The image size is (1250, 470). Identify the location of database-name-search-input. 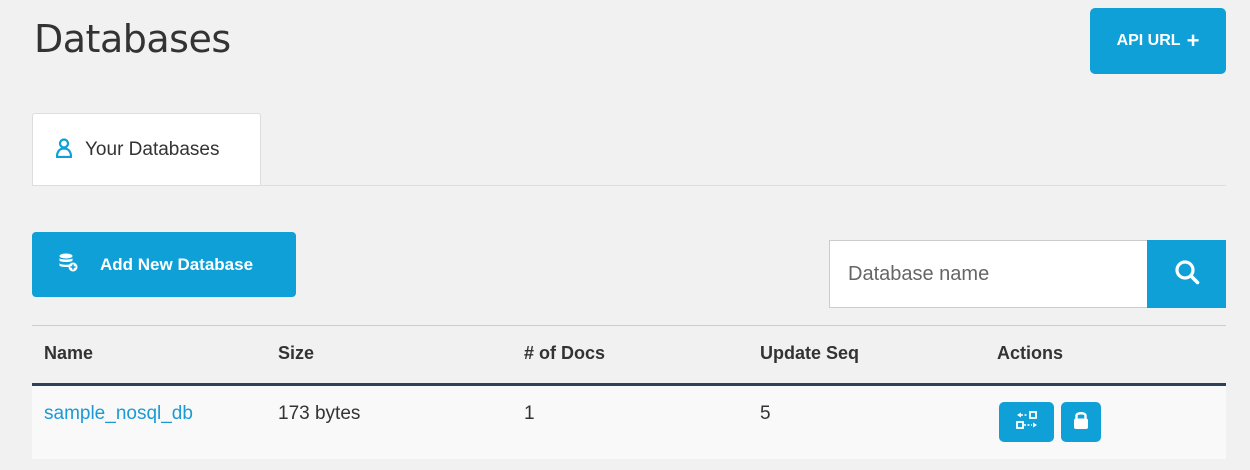
(988, 274).